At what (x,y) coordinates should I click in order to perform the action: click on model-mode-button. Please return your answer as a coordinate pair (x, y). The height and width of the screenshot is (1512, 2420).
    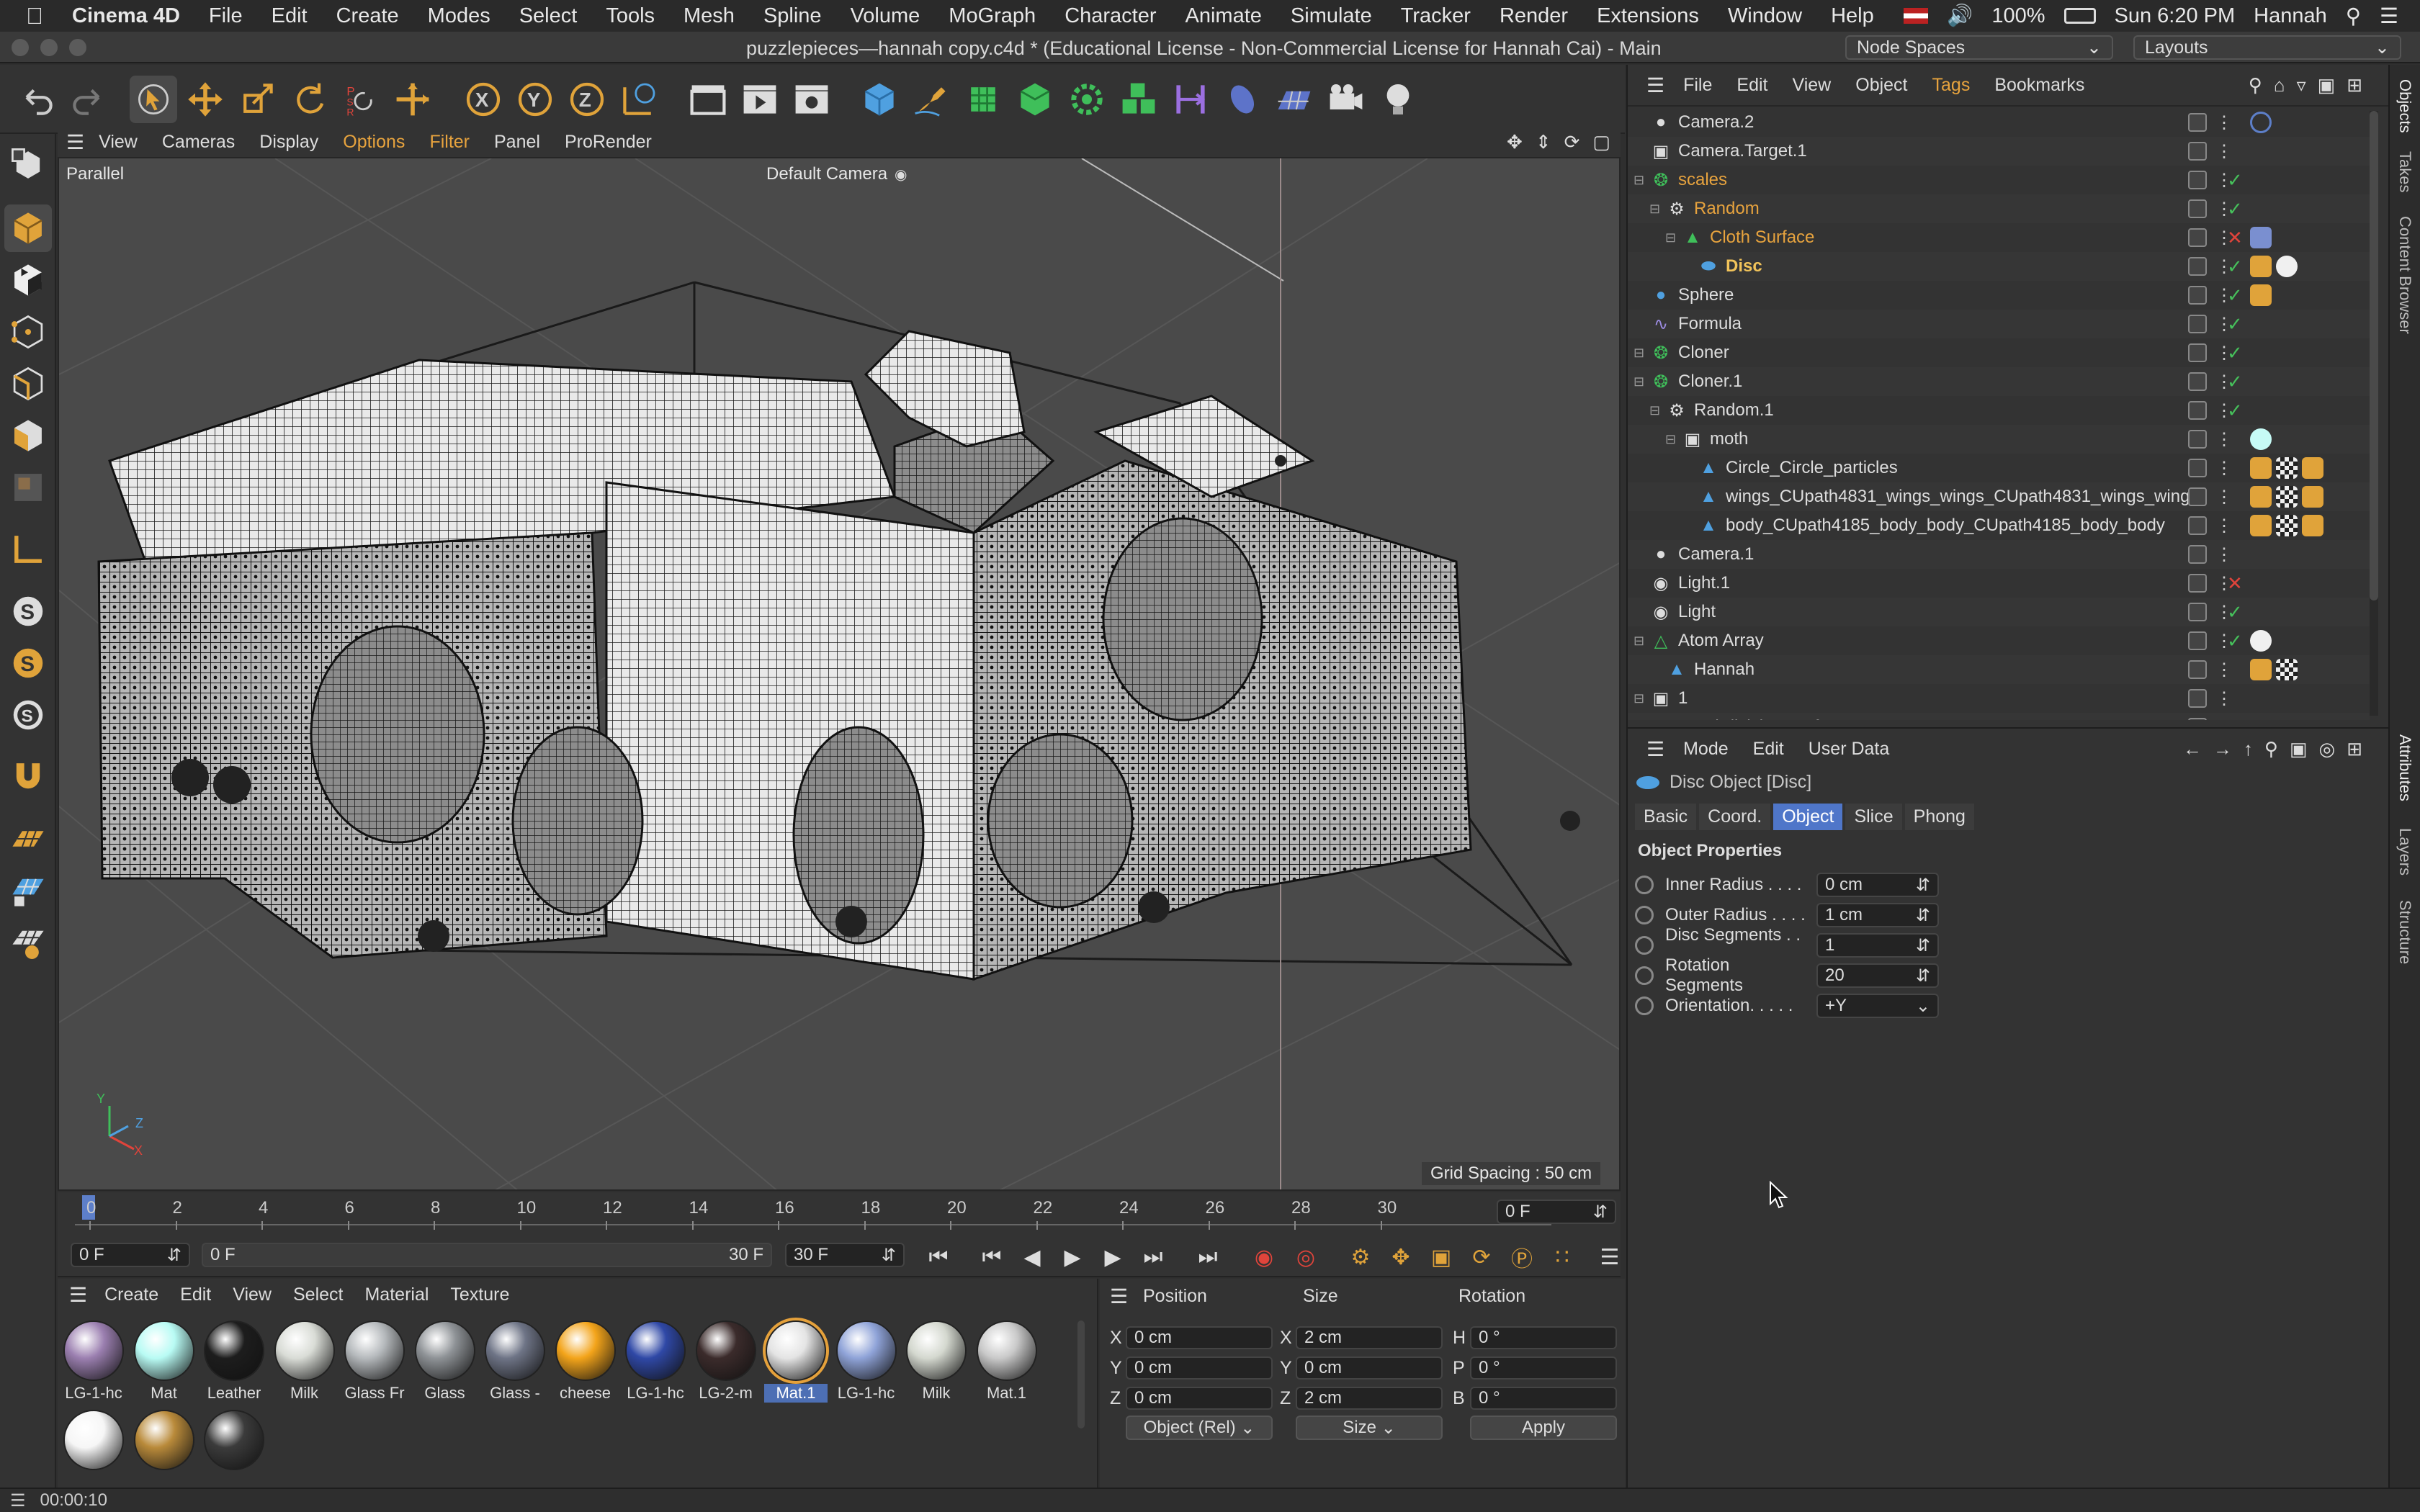
    Looking at the image, I should click on (28, 228).